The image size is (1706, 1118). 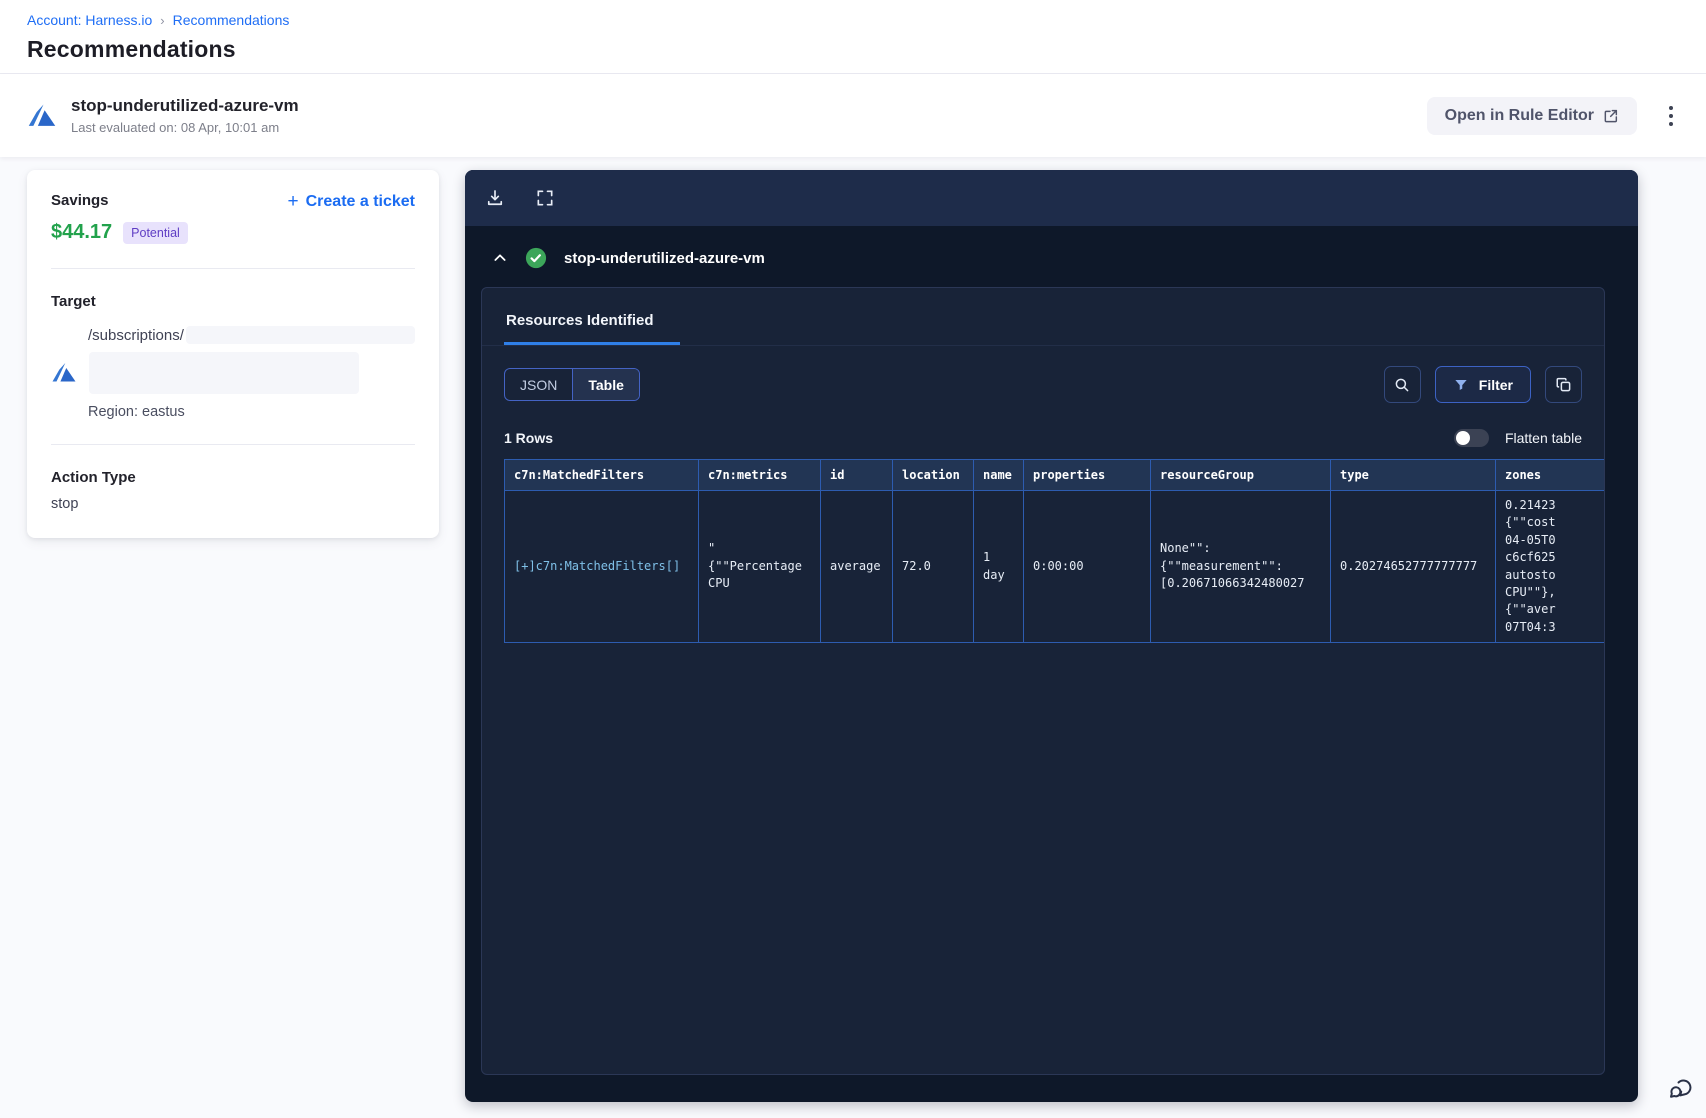 What do you see at coordinates (131, 49) in the screenshot?
I see `page-title: Recommendations` at bounding box center [131, 49].